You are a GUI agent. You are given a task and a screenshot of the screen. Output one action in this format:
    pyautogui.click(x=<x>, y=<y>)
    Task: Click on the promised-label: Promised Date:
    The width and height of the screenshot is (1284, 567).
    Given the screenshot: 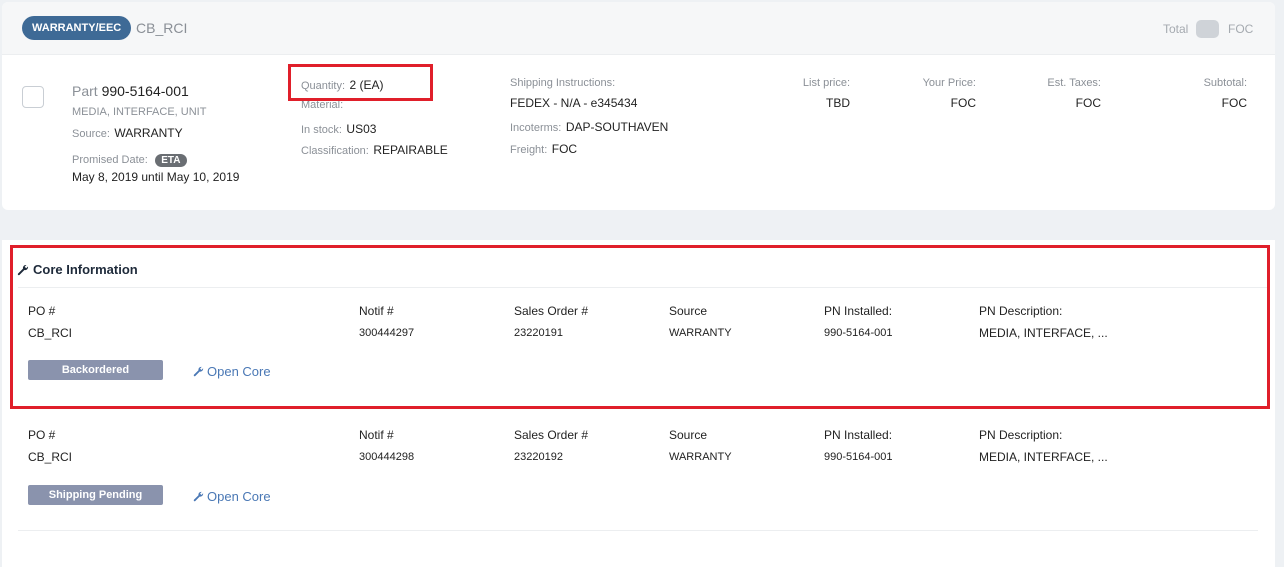 What is the action you would take?
    pyautogui.click(x=110, y=160)
    